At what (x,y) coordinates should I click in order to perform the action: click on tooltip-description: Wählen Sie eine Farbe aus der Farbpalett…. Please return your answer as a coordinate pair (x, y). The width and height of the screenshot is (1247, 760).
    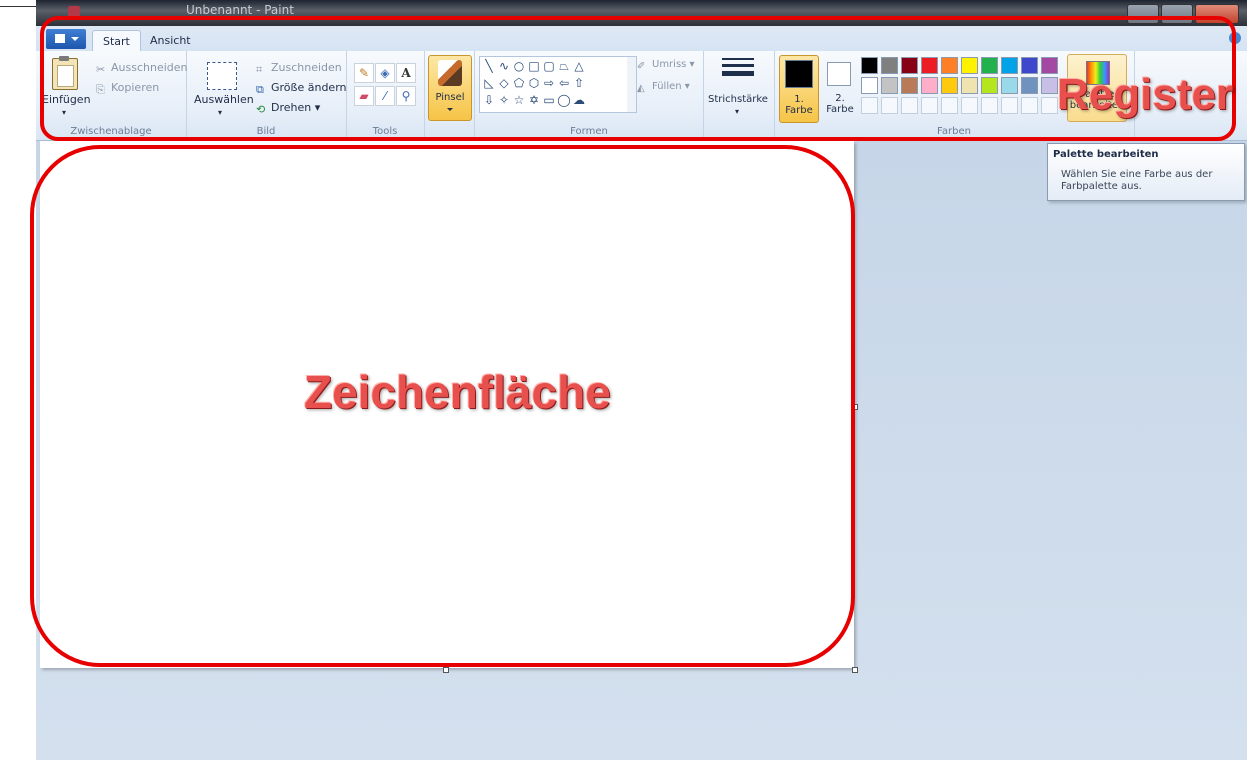
    Looking at the image, I should click on (1137, 180).